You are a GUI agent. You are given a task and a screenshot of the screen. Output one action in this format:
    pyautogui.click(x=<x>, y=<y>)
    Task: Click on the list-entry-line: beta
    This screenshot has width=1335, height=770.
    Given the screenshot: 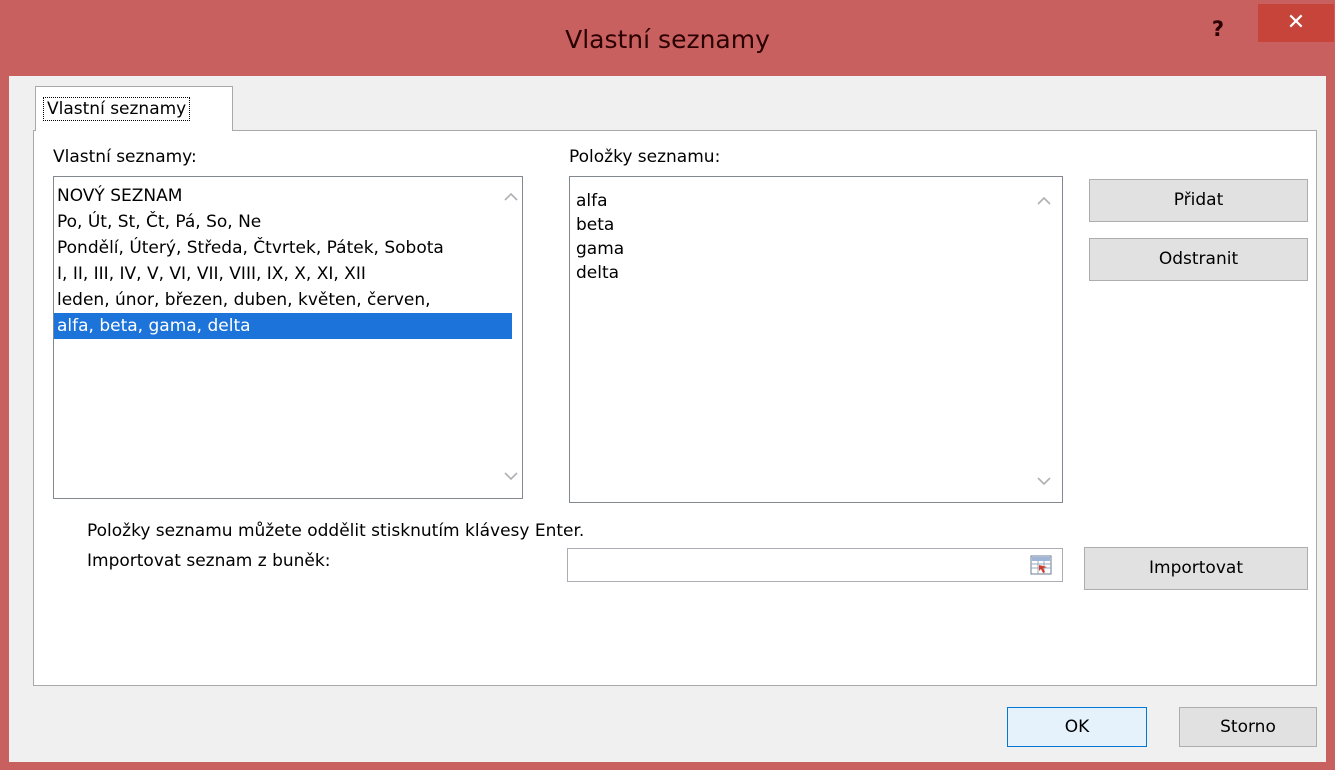 What is the action you would take?
    pyautogui.click(x=595, y=225)
    